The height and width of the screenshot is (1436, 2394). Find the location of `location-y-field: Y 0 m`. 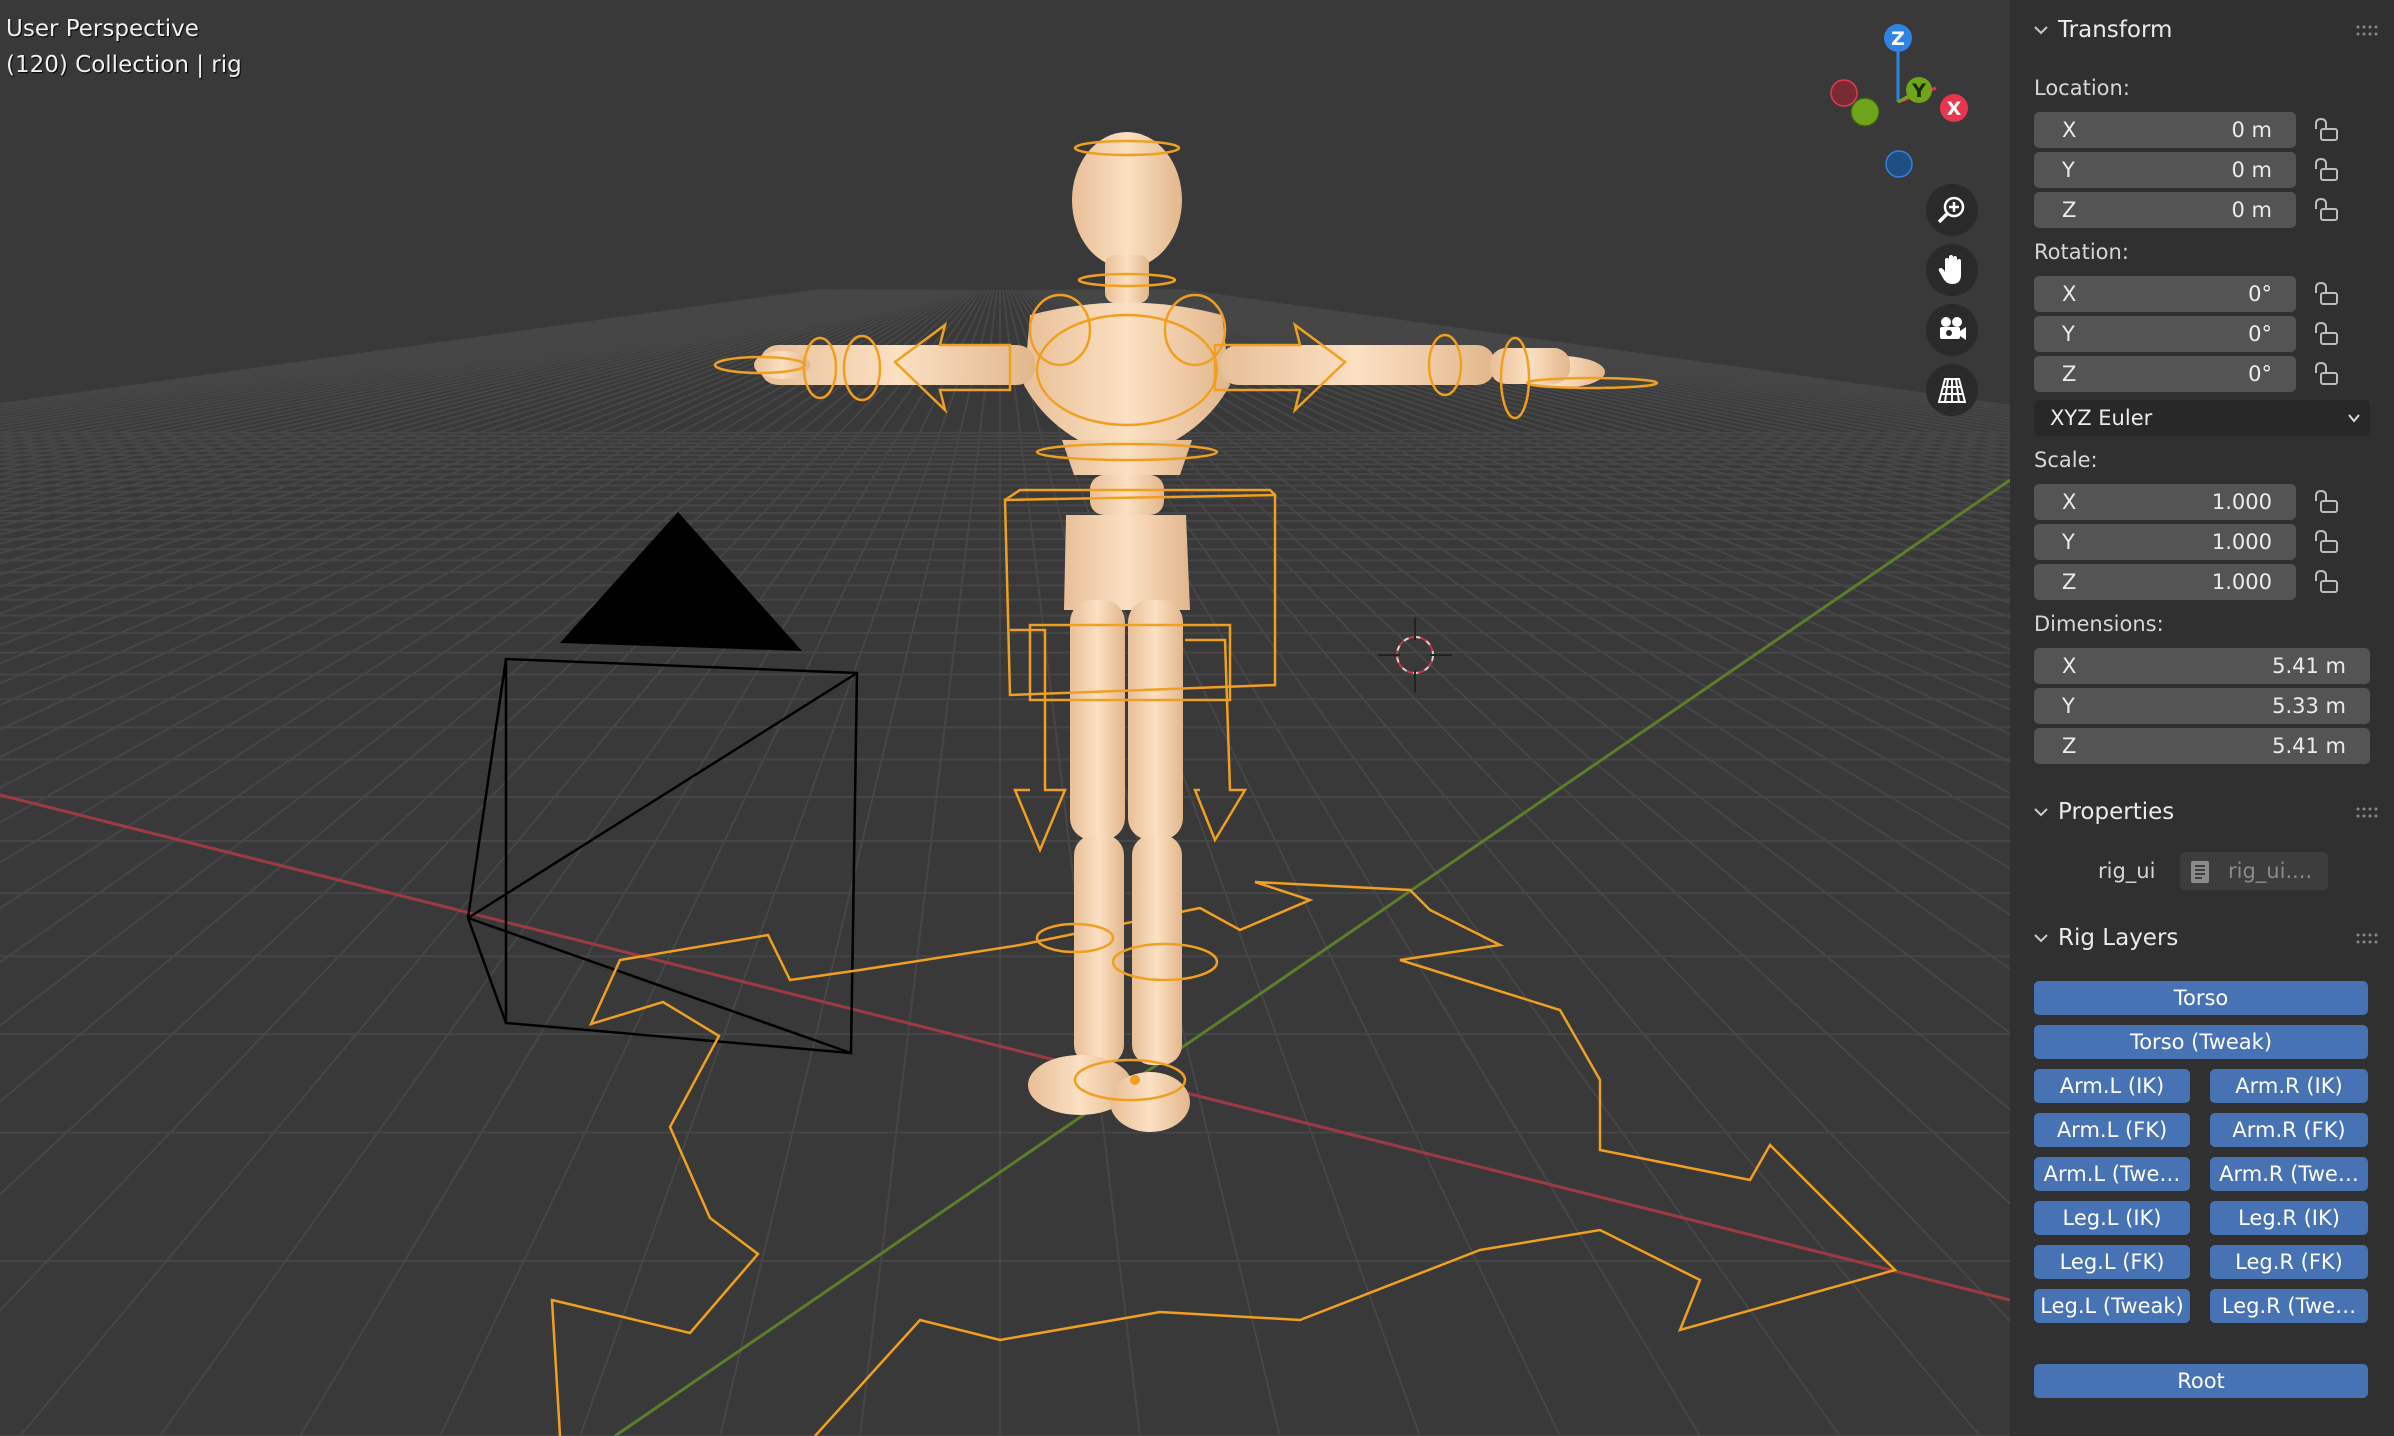

location-y-field: Y 0 m is located at coordinates (2165, 170).